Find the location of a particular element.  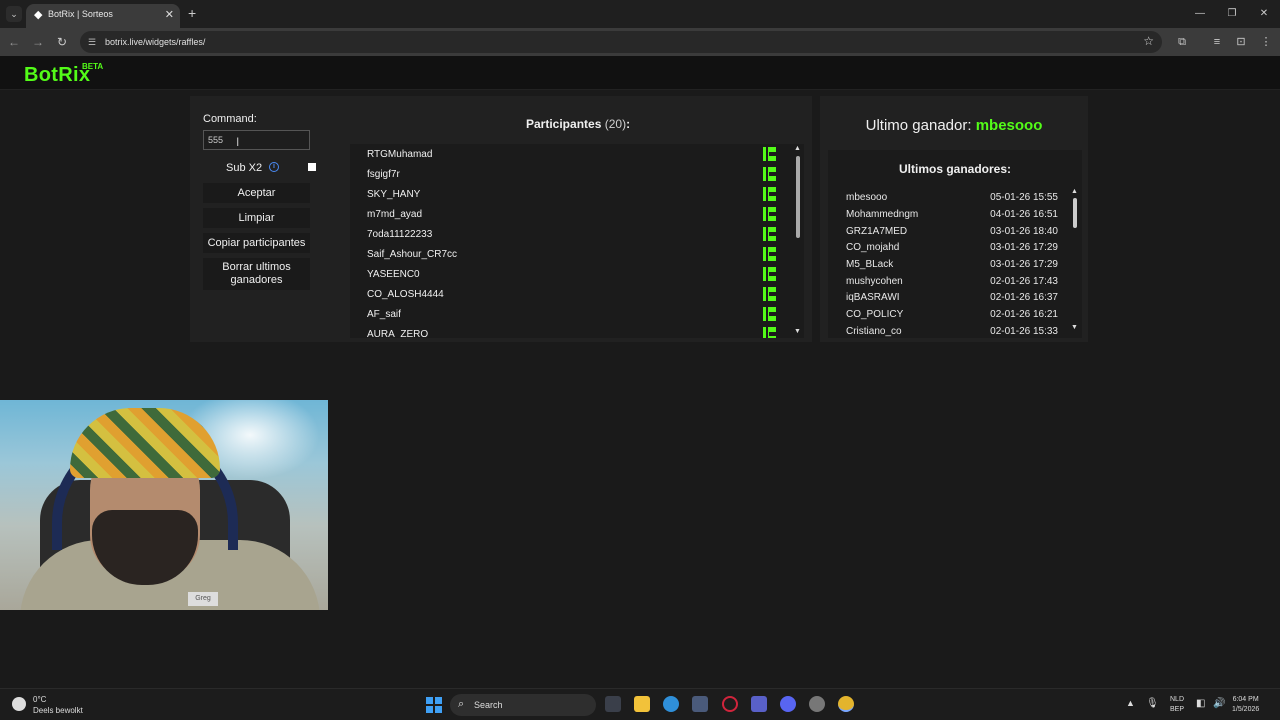

address-bar: ☰ botrix.live/widgets/raffles/ ☆ is located at coordinates (621, 42).